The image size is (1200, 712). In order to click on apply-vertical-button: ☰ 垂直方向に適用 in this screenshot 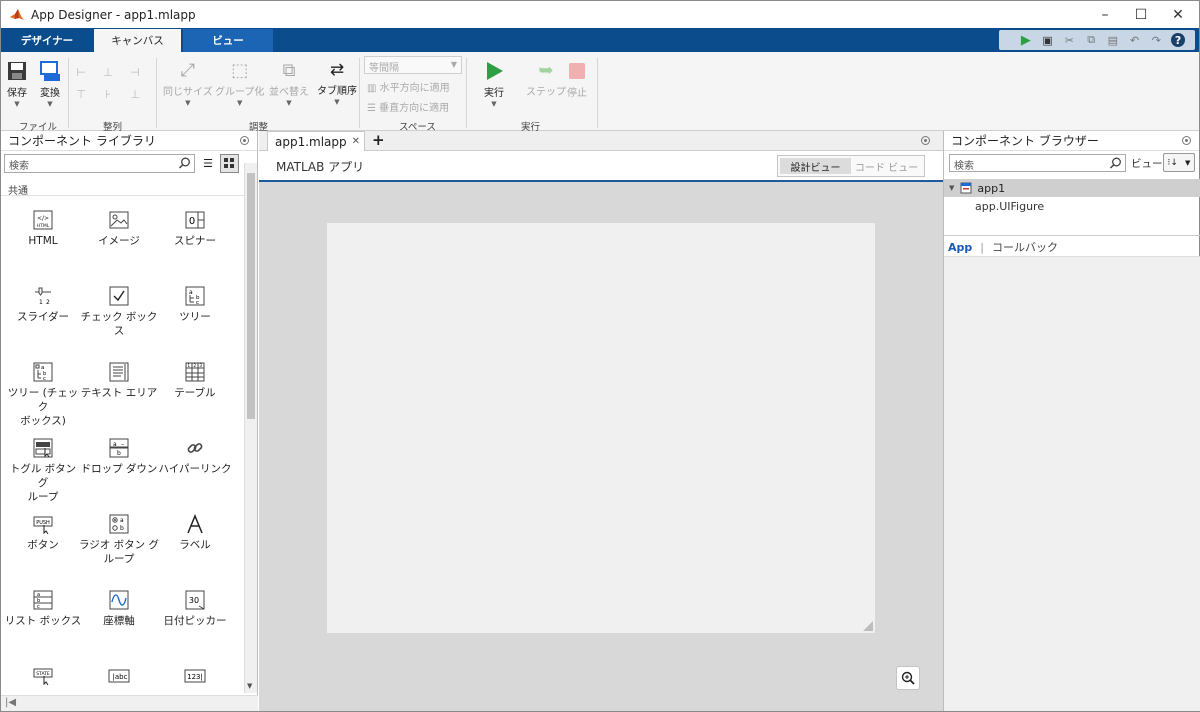, I will do `click(408, 106)`.